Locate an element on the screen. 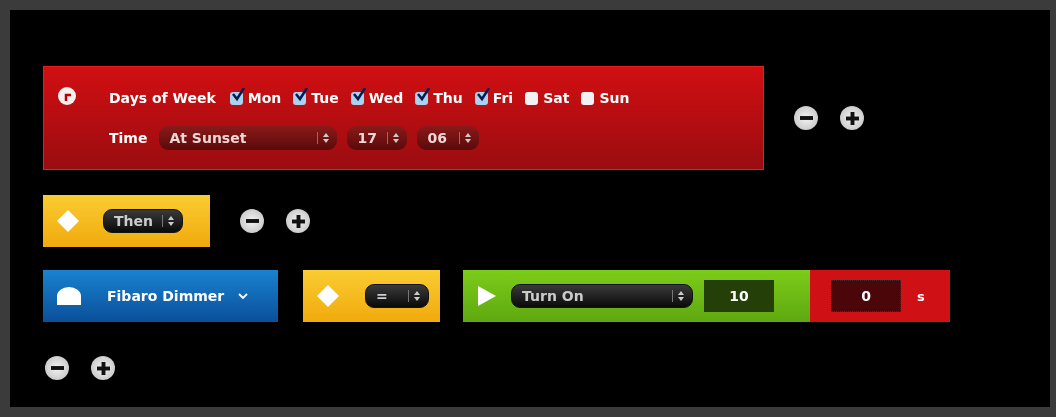  days-label: Days of Week is located at coordinates (162, 98).